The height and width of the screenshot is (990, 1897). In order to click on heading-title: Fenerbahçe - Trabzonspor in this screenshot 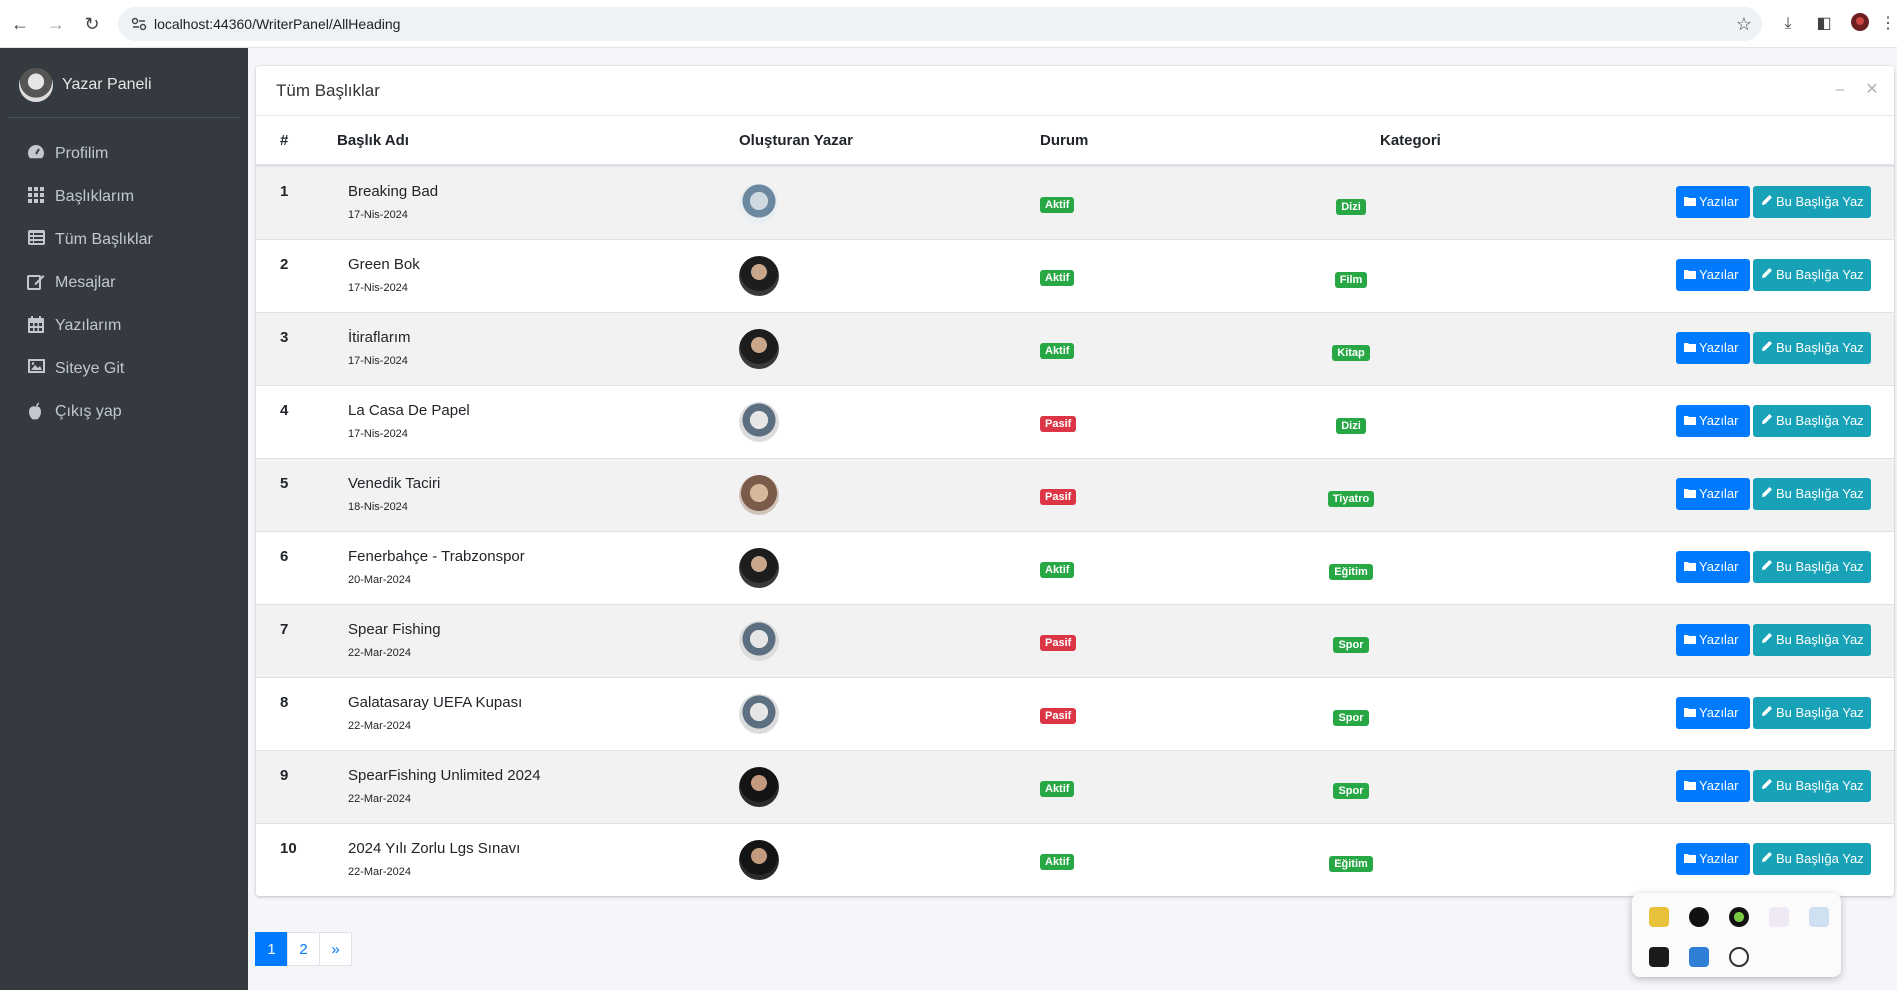, I will do `click(436, 556)`.